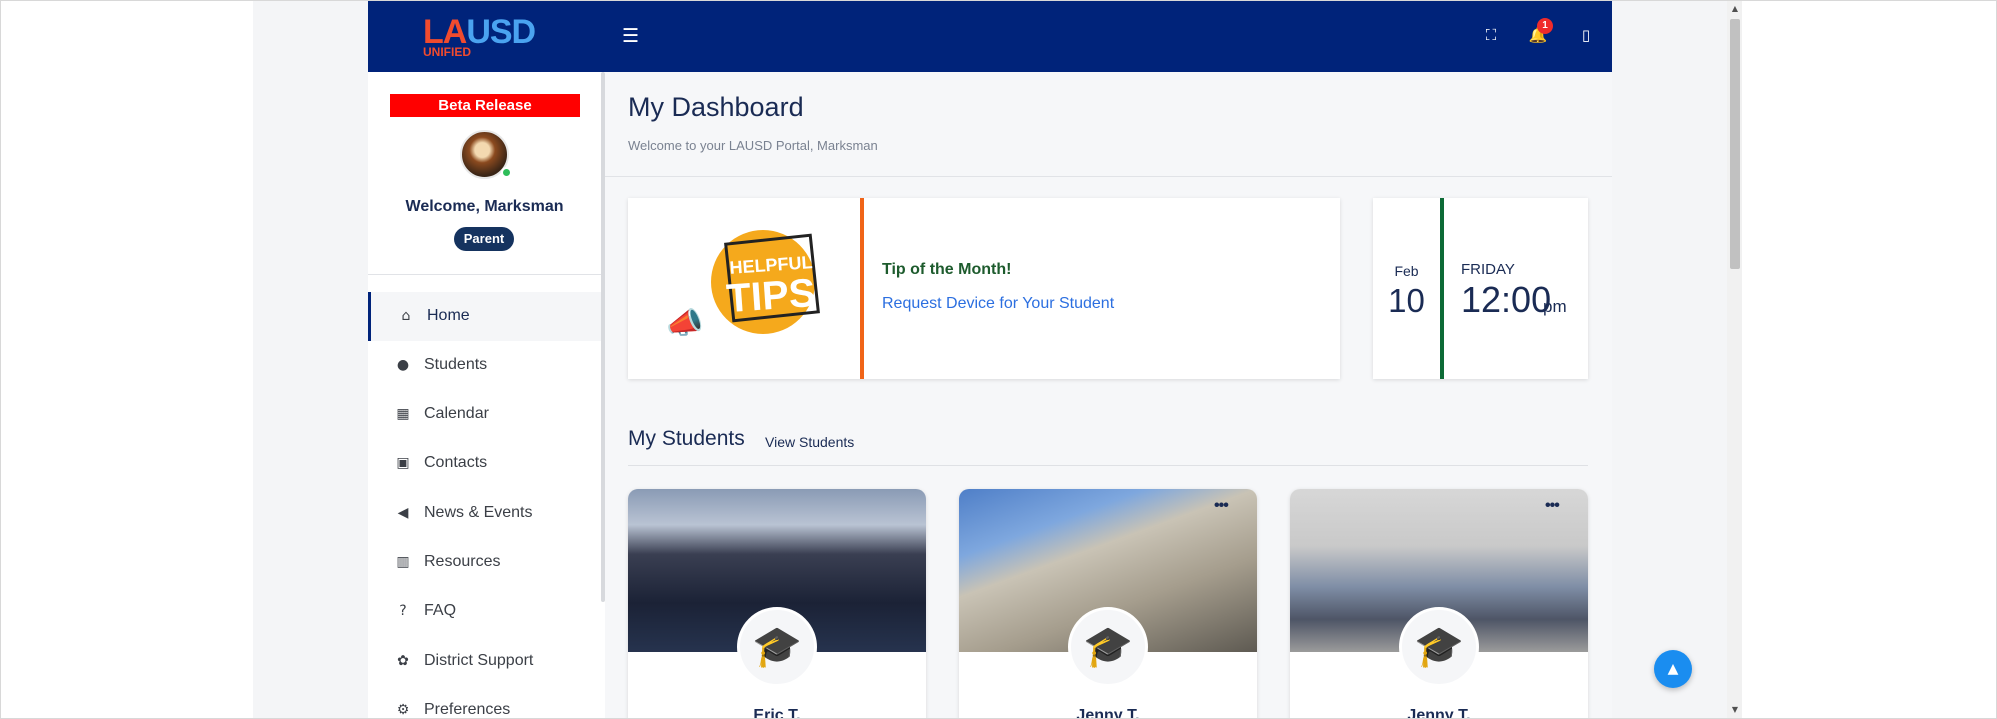  What do you see at coordinates (403, 562) in the screenshot?
I see `books-icon: ▥` at bounding box center [403, 562].